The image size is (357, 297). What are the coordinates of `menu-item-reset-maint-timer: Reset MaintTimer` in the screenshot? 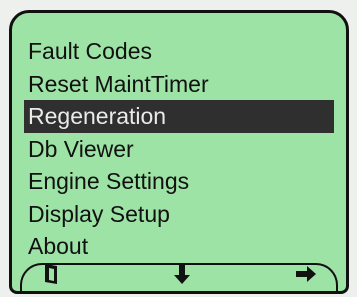 It's located at (179, 84).